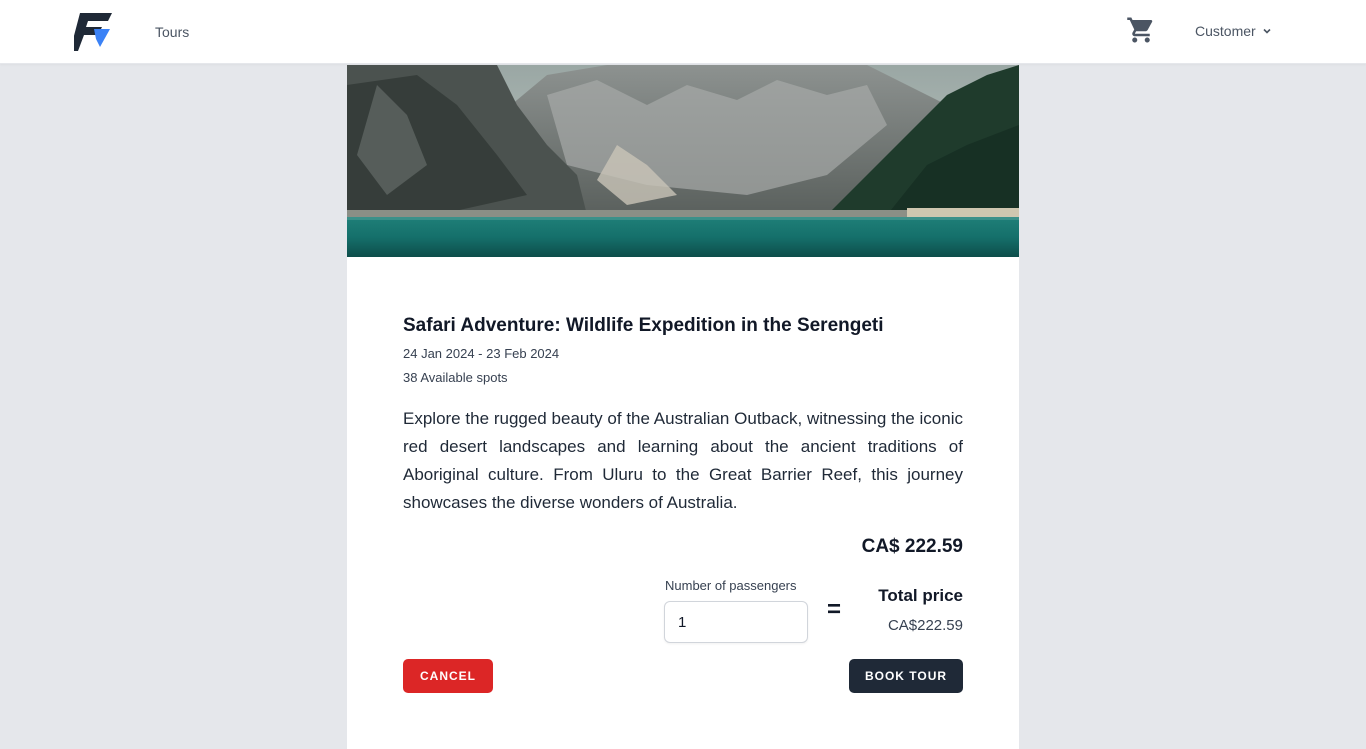 Image resolution: width=1366 pixels, height=749 pixels. What do you see at coordinates (172, 32) in the screenshot?
I see `nav-link-tours: Tours` at bounding box center [172, 32].